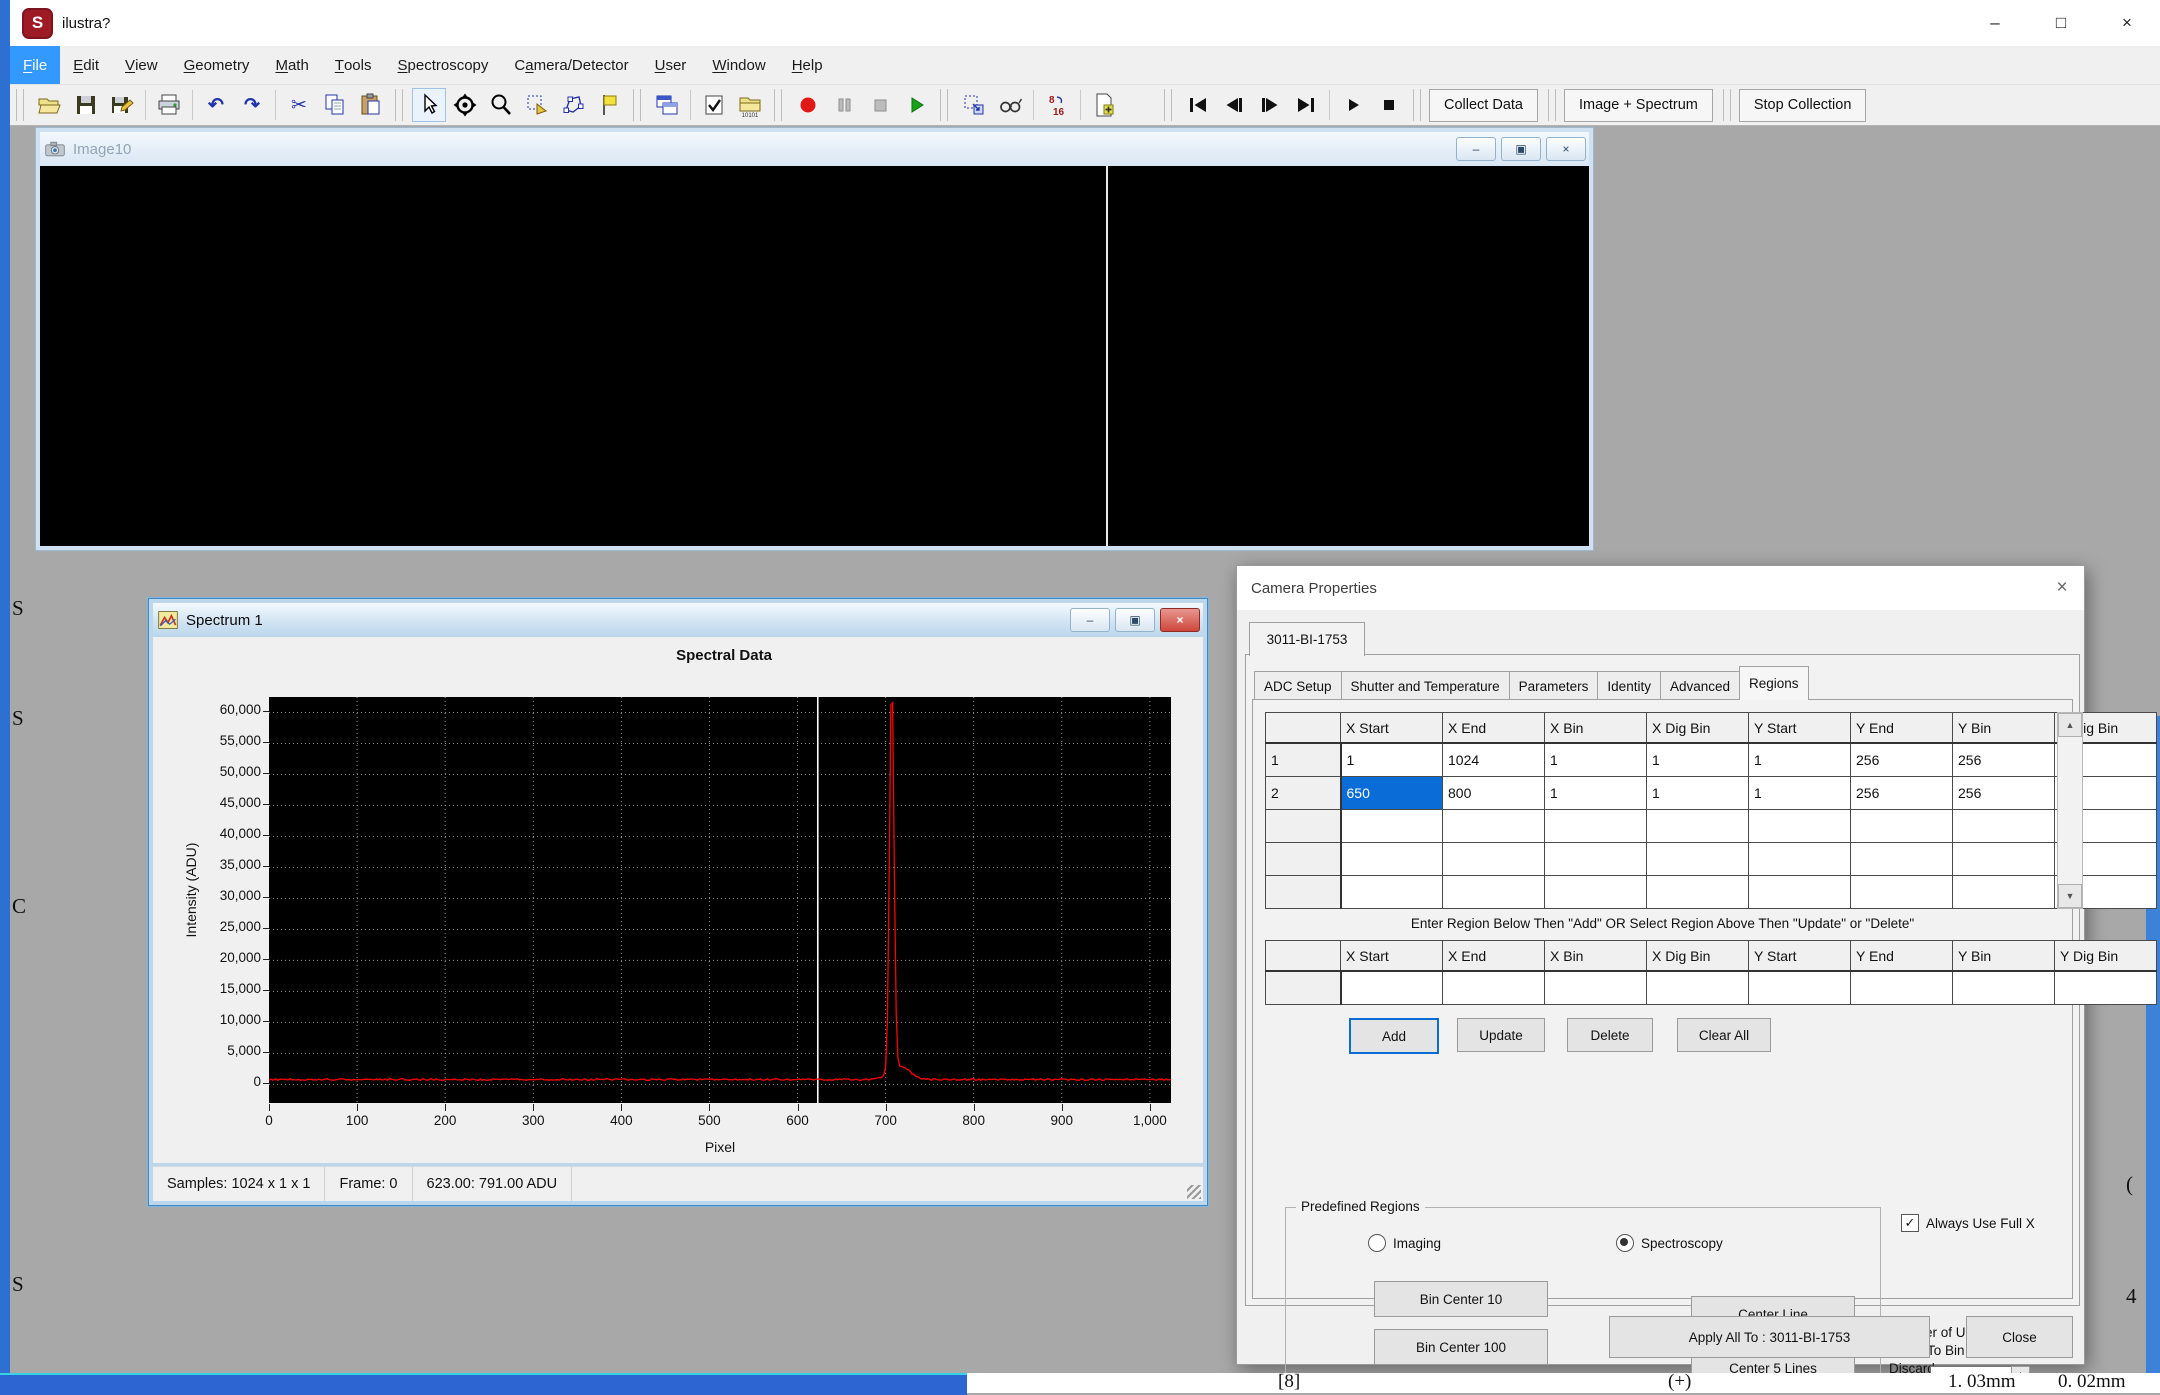  I want to click on close-button: ×, so click(2127, 23).